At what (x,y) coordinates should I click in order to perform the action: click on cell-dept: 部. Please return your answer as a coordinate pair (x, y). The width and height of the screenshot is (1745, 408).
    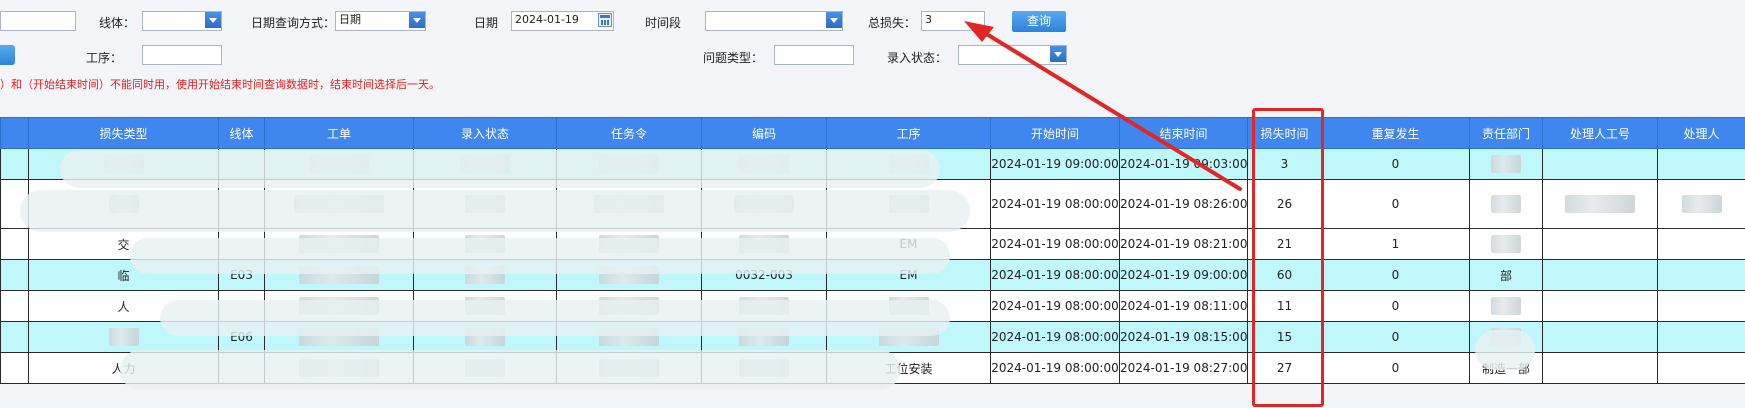
    Looking at the image, I should click on (1506, 275).